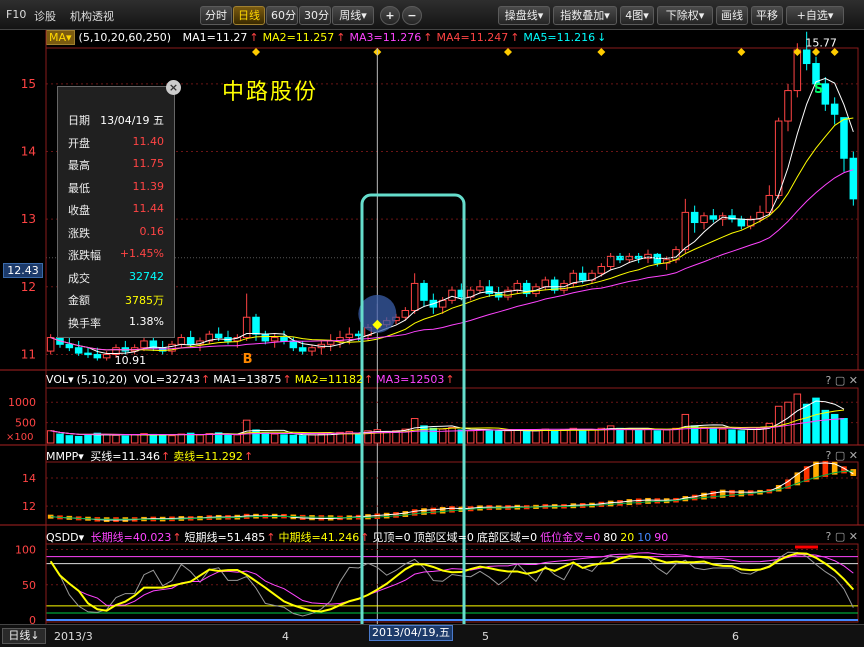 The width and height of the screenshot is (864, 647). I want to click on qsdd-item: 顶部区域=0, so click(443, 537).